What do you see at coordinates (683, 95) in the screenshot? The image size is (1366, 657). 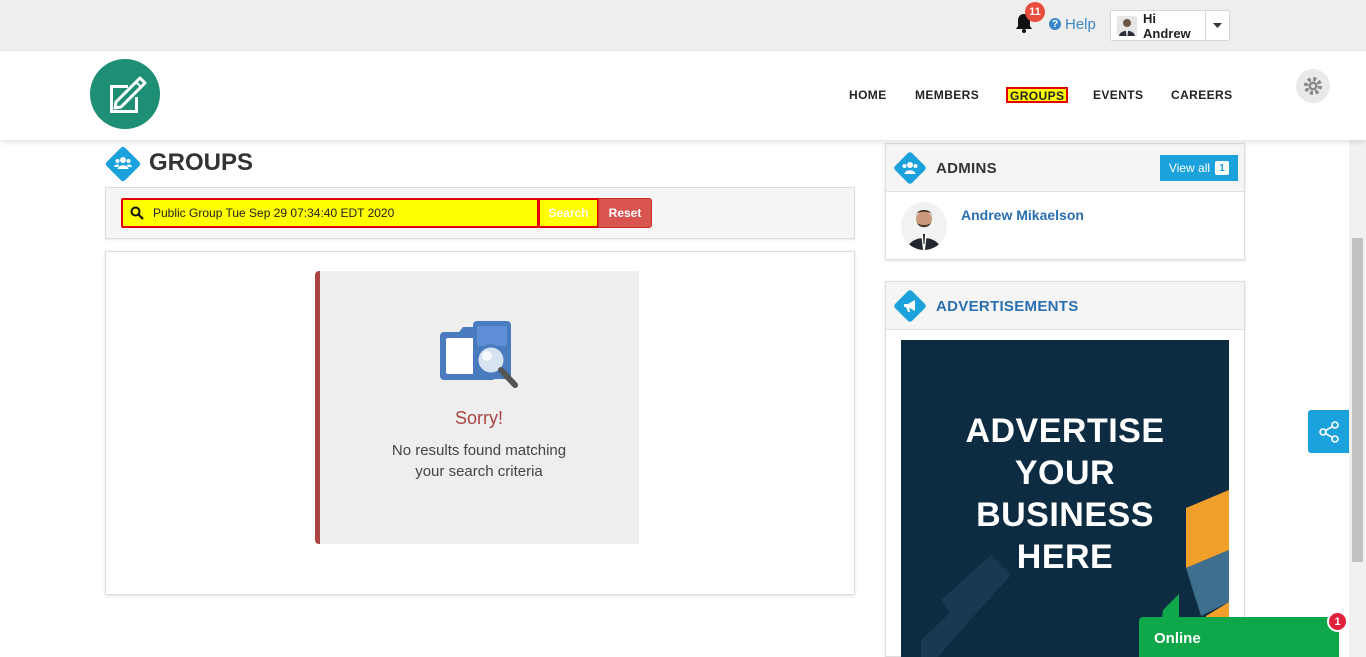 I see `main-header: HOME MEMBERS GROUPS EVENTS CAREERS` at bounding box center [683, 95].